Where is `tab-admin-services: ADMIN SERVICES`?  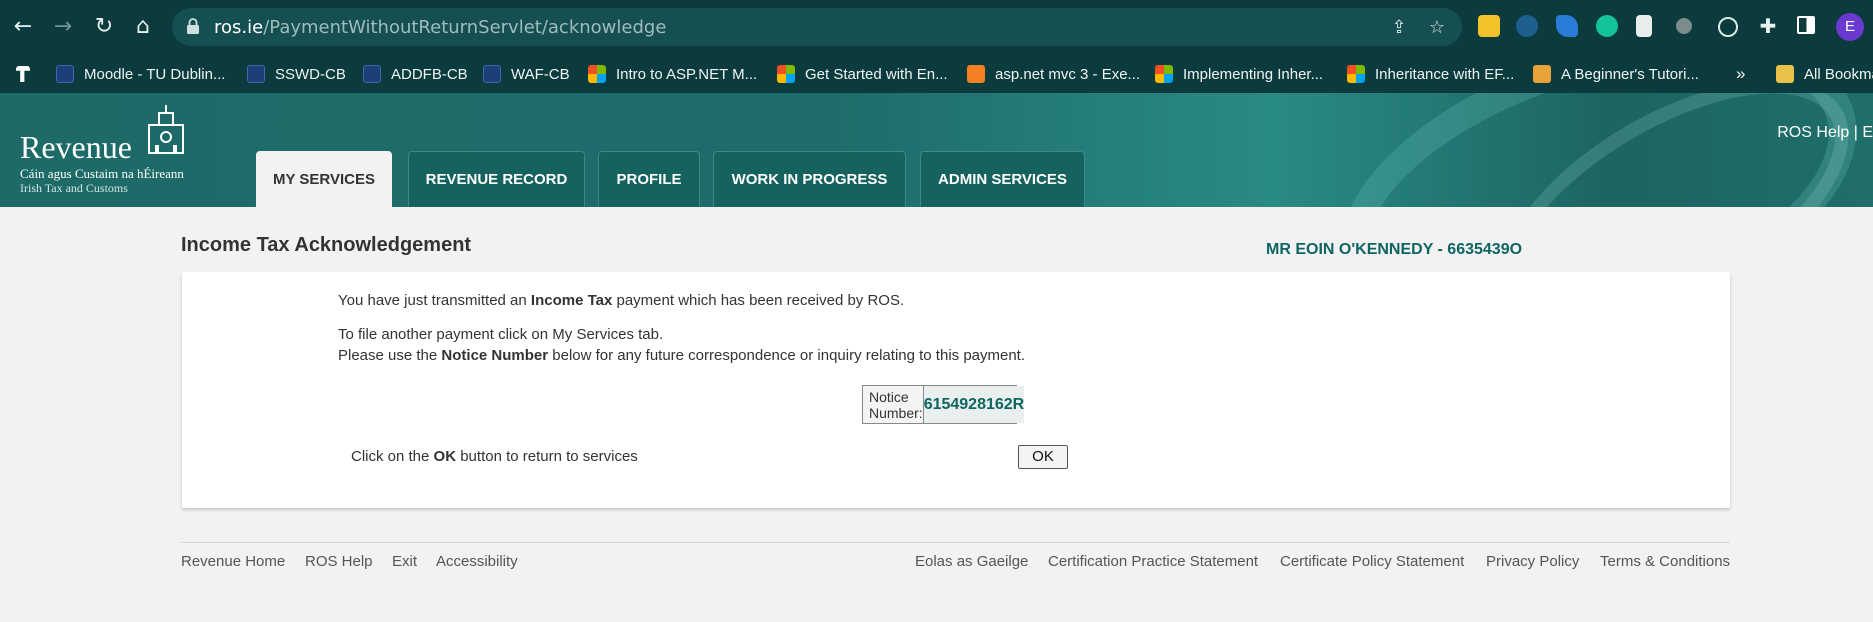 tab-admin-services: ADMIN SERVICES is located at coordinates (1002, 179).